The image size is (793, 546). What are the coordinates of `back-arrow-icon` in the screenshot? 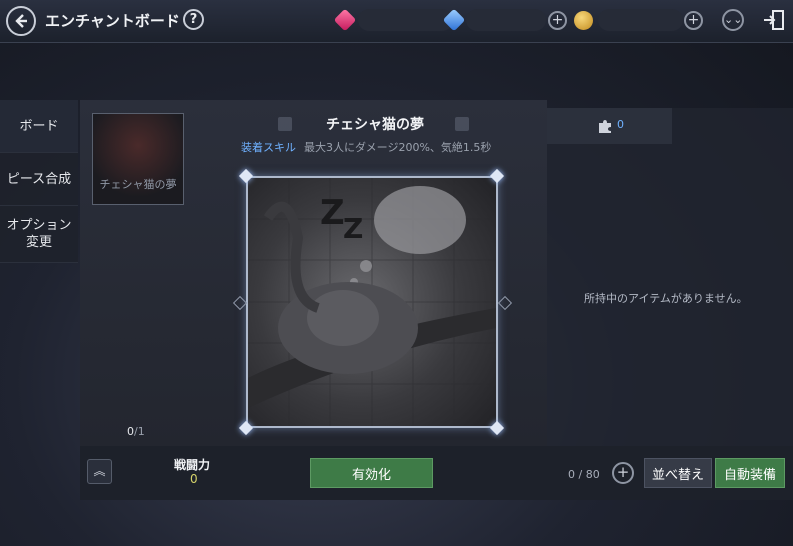 It's located at (21, 21).